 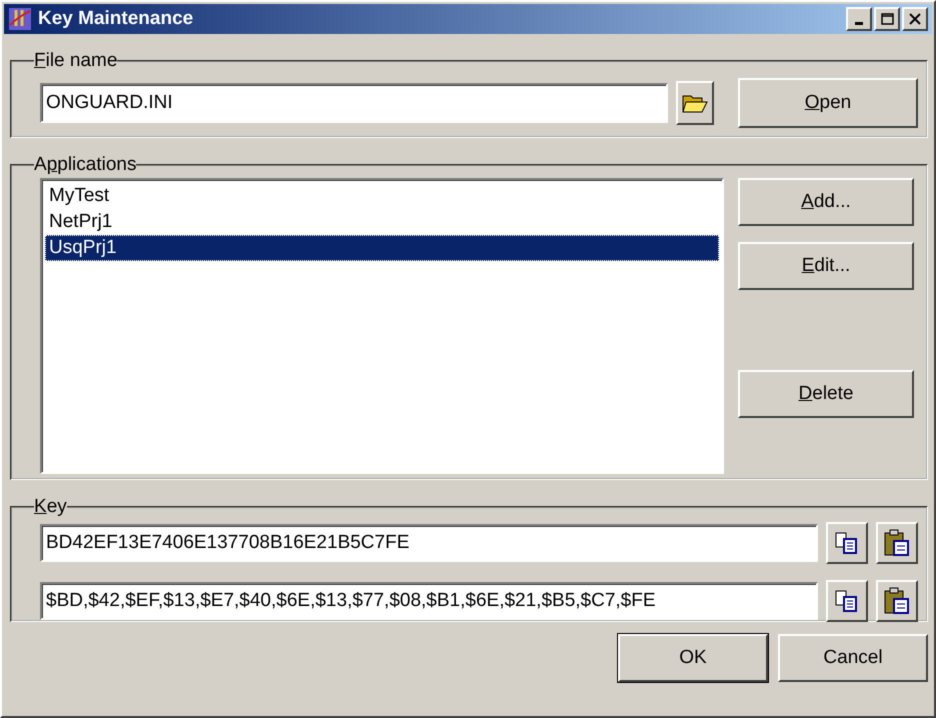 What do you see at coordinates (50, 507) in the screenshot?
I see `group-label: Key` at bounding box center [50, 507].